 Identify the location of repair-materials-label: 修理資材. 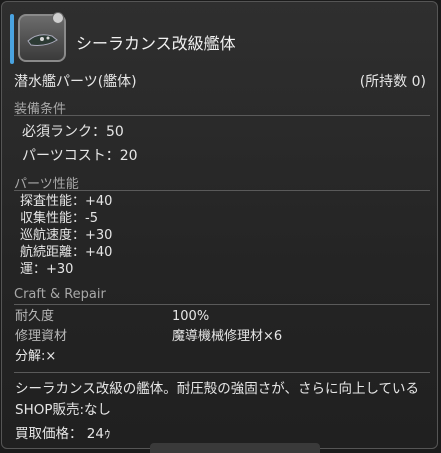
(41, 336).